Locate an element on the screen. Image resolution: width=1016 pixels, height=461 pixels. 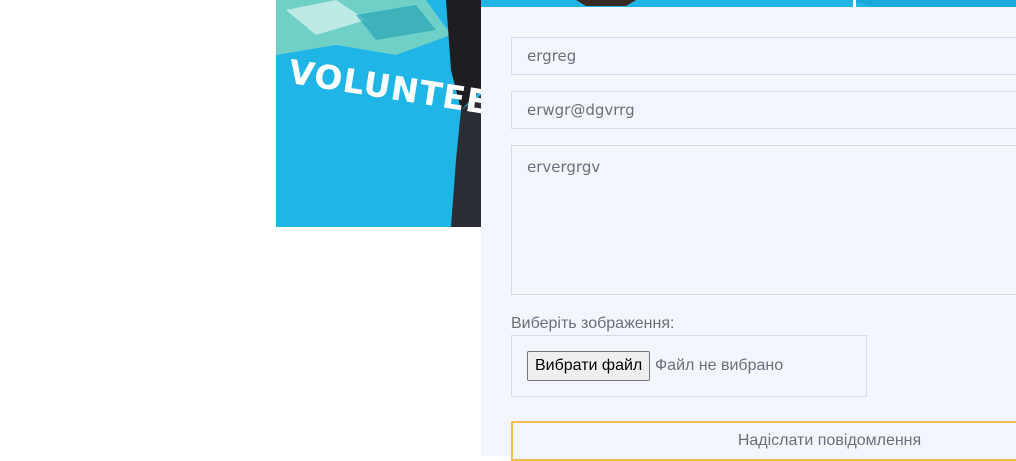
file-input-container: Вибрати файл Файл не вибрано is located at coordinates (689, 366).